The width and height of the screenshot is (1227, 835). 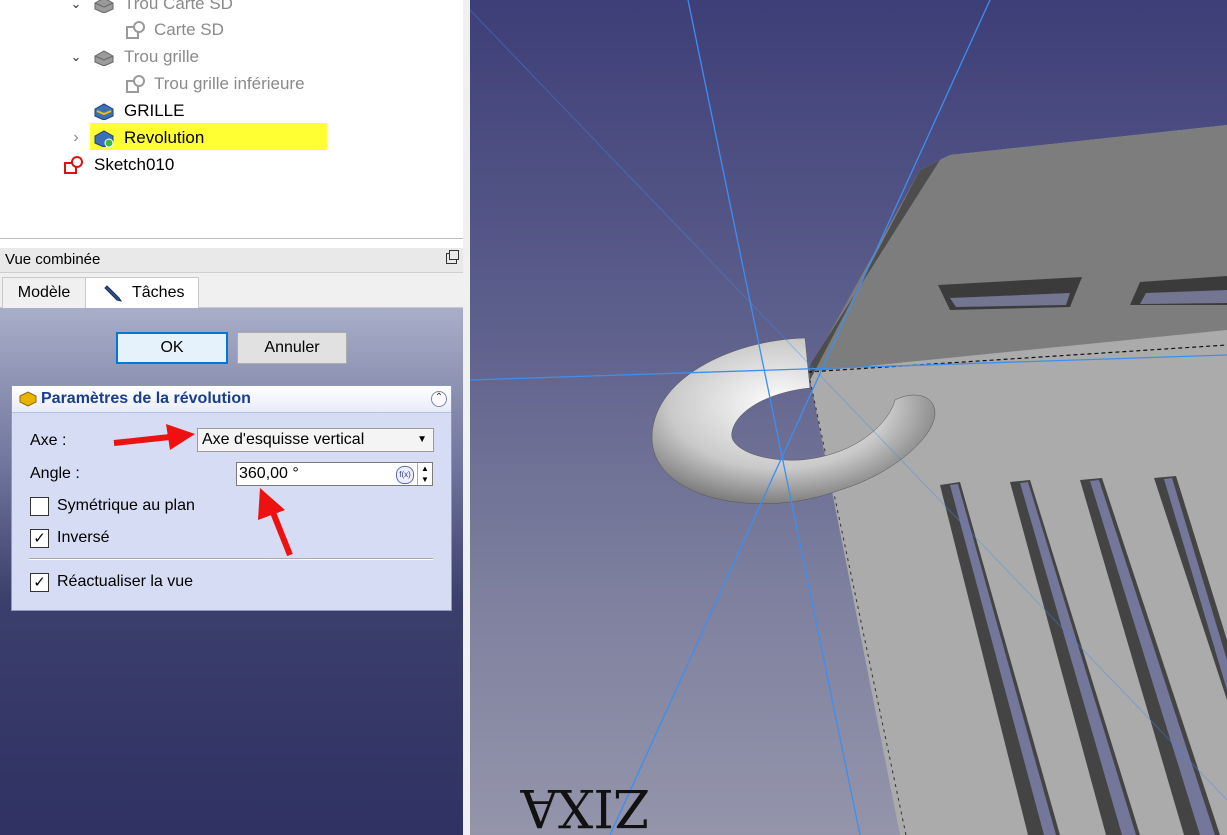 I want to click on combo-view-header: Vue combinée, so click(x=231, y=260).